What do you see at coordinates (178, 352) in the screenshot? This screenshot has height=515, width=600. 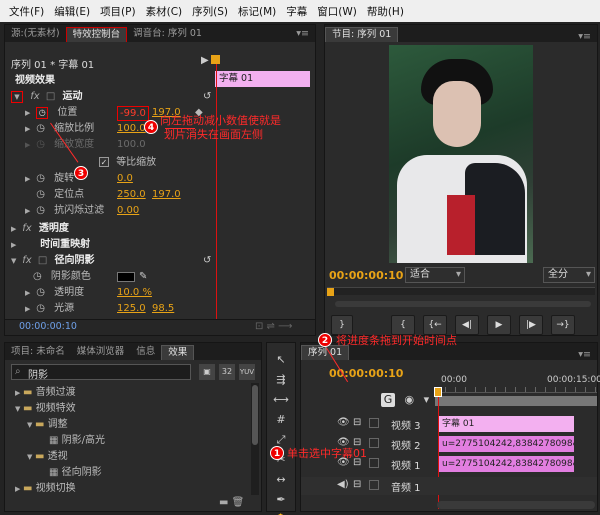 I see `tab-effects: 效果` at bounding box center [178, 352].